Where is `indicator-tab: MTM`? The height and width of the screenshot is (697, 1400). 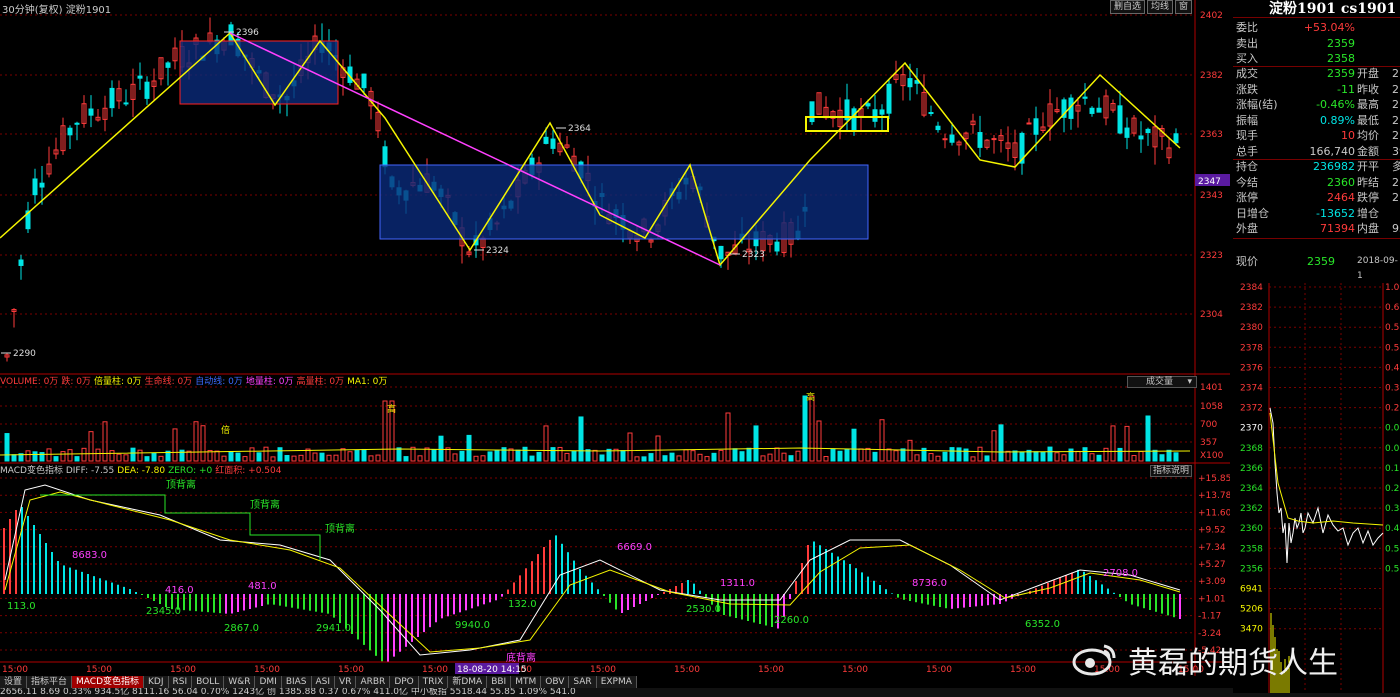
indicator-tab: MTM is located at coordinates (526, 682).